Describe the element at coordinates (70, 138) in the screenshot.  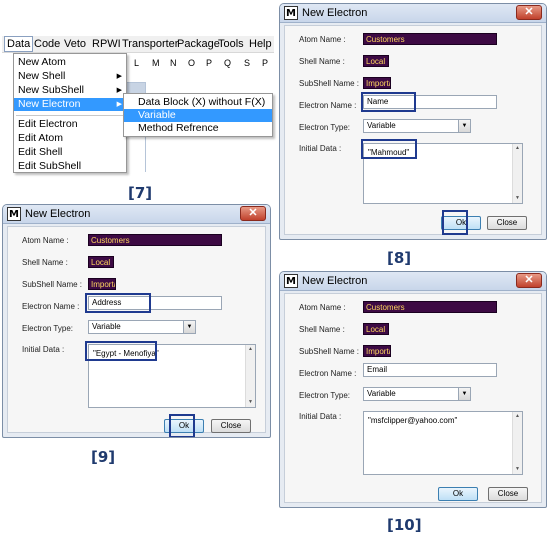
I see `menu-item-edit-atom: Edit Atom` at that location.